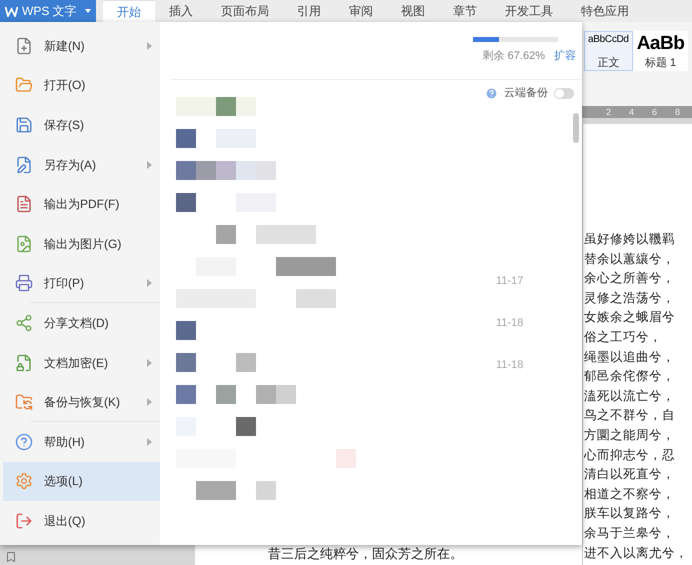 This screenshot has height=565, width=692. I want to click on ruler-number: 6, so click(654, 112).